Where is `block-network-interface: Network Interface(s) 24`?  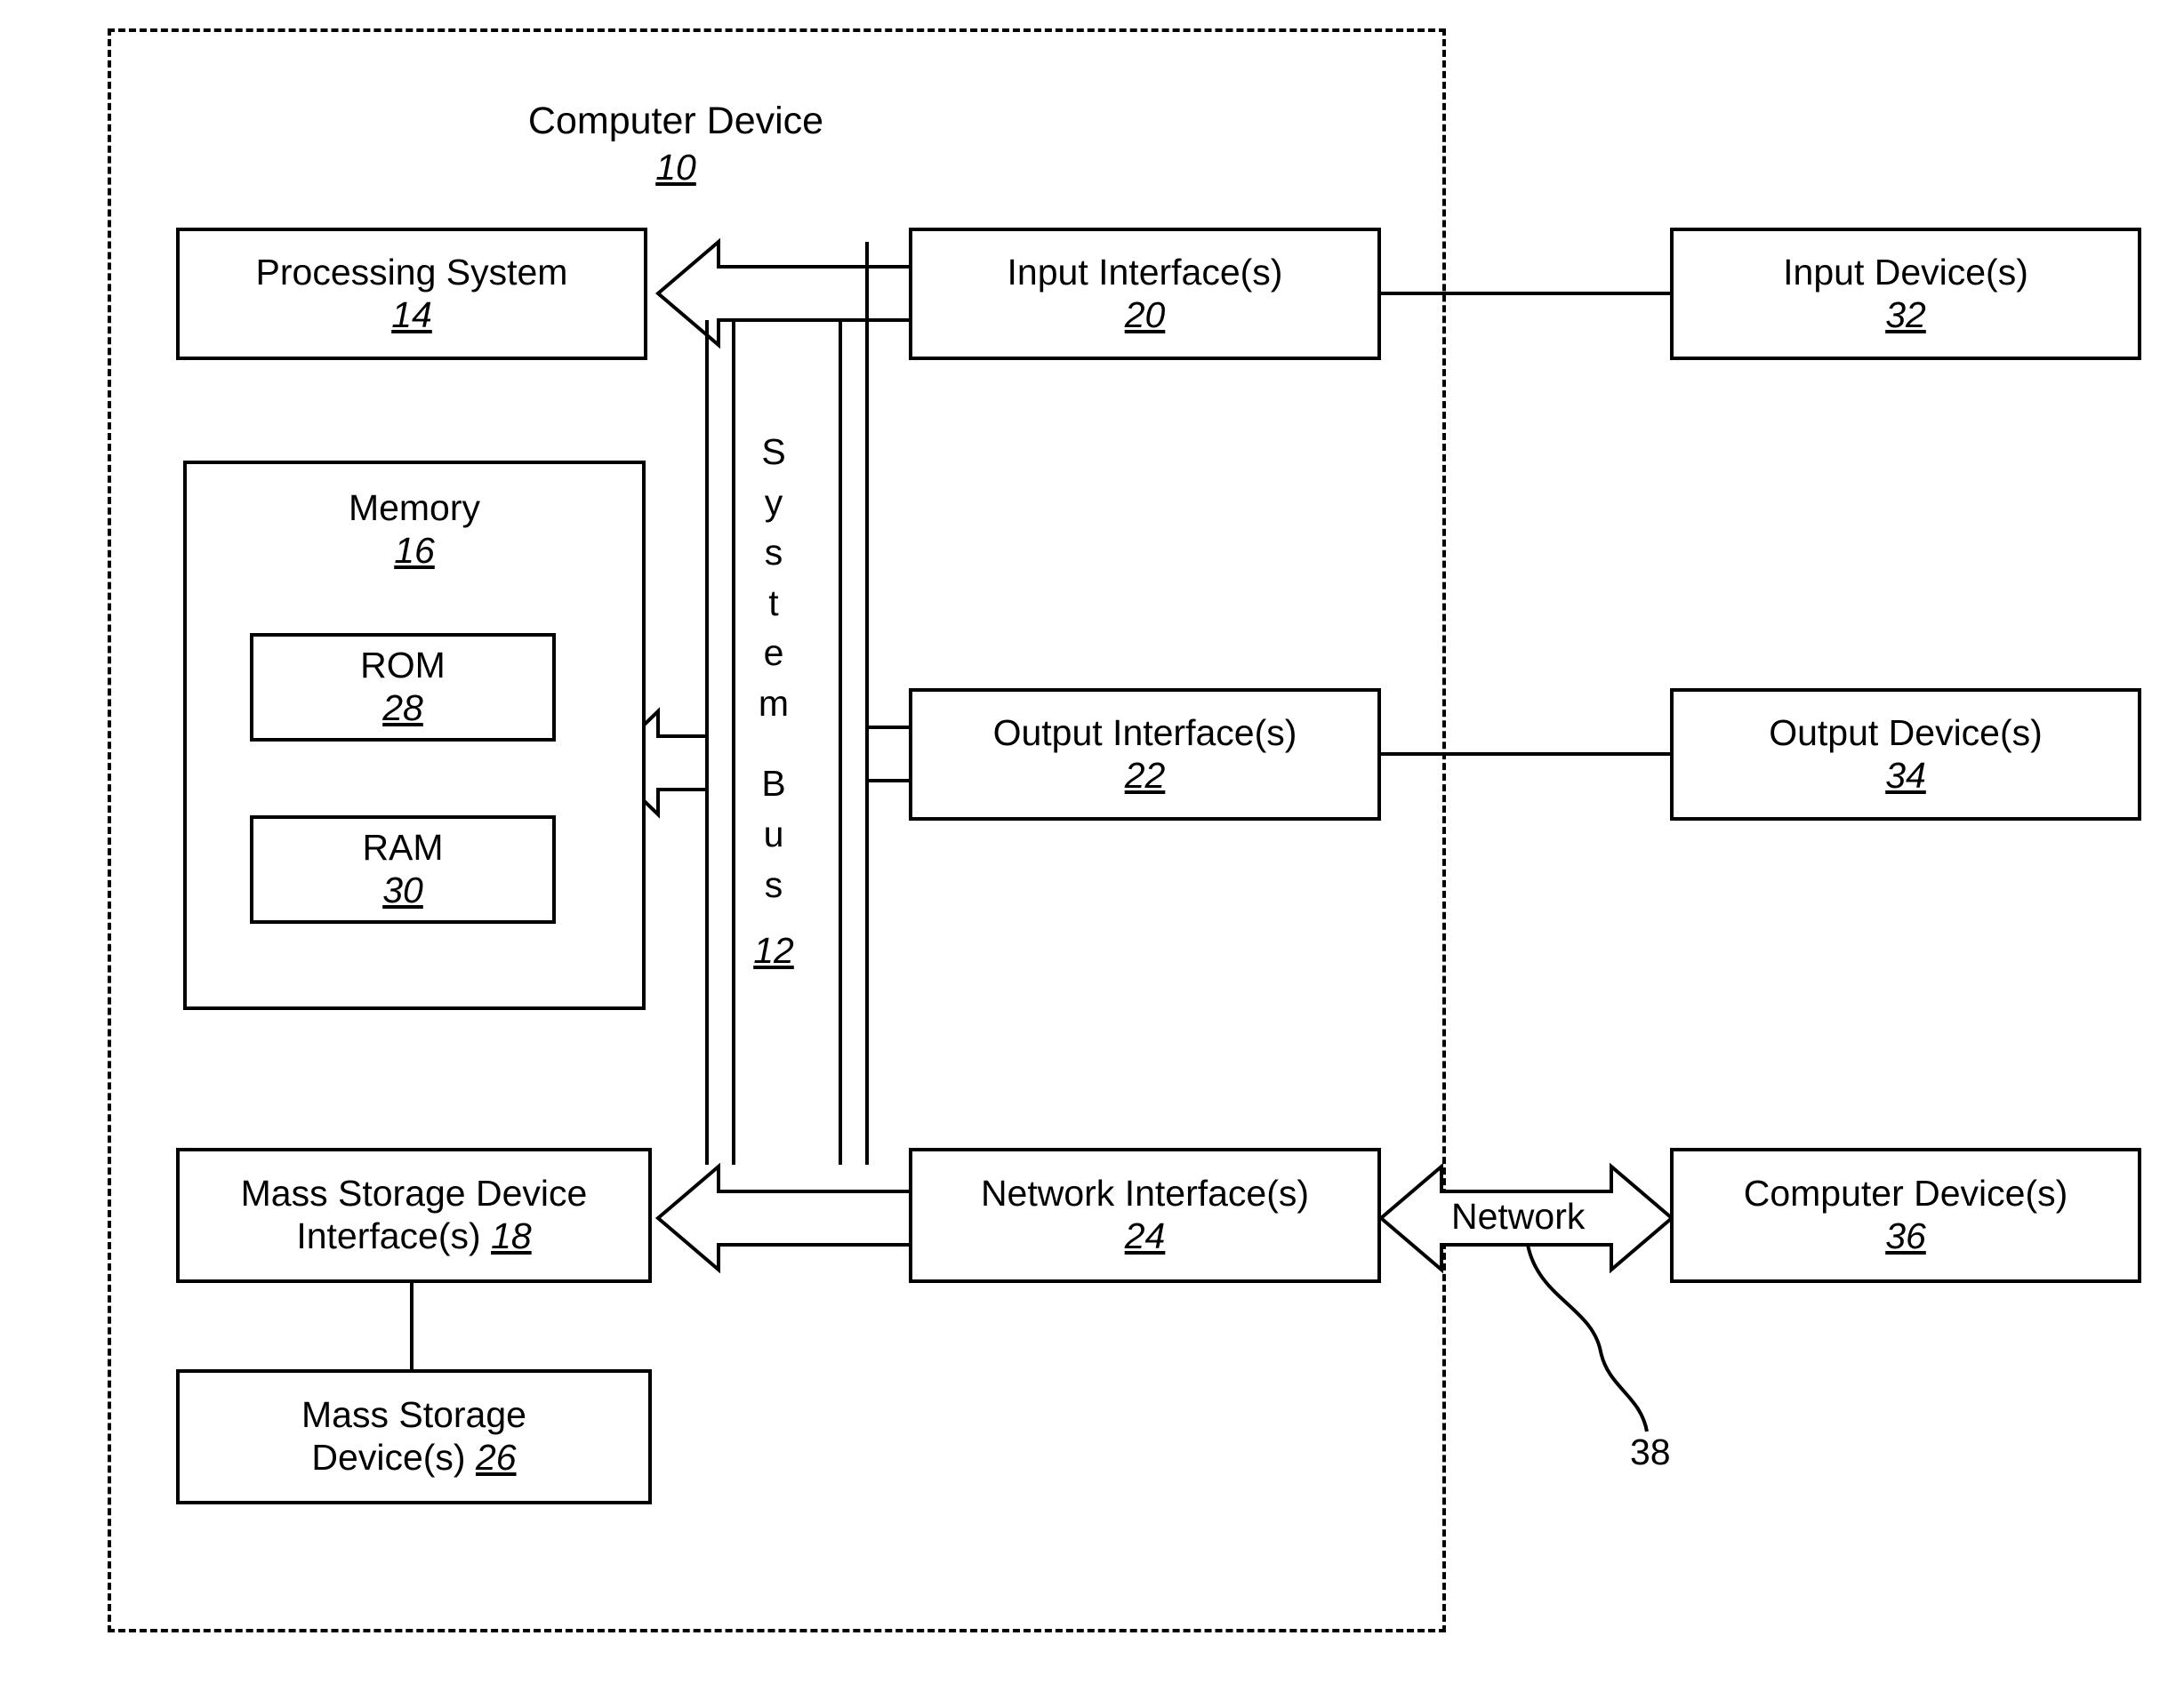 block-network-interface: Network Interface(s) 24 is located at coordinates (1145, 1215).